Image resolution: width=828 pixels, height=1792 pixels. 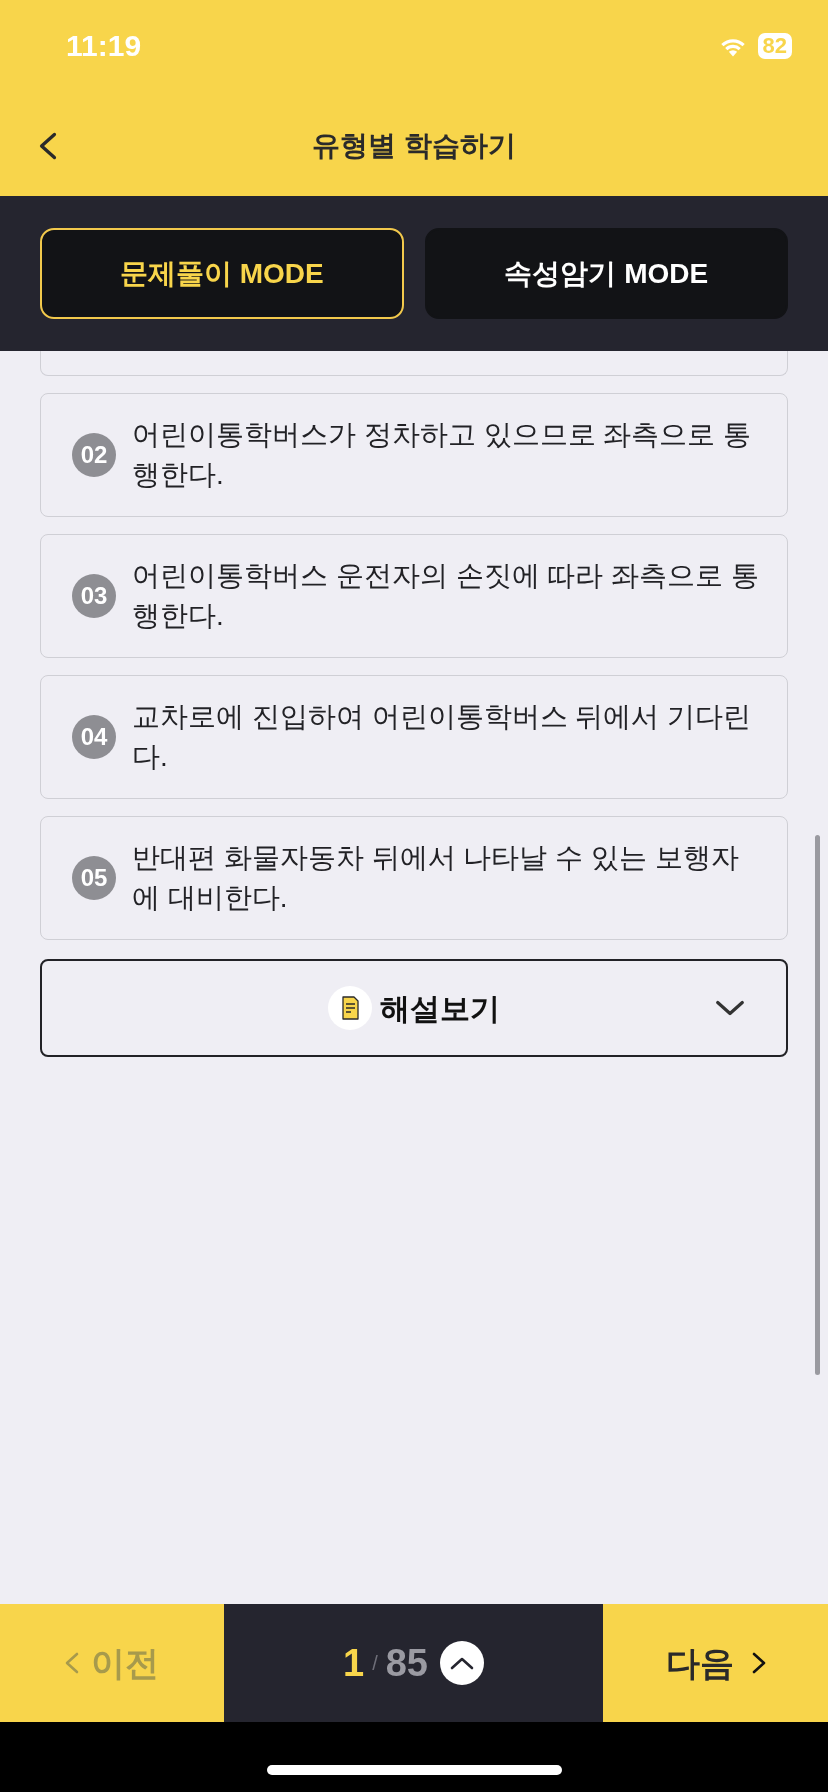 What do you see at coordinates (442, 737) in the screenshot?
I see `option-text: 교차로에 진입하여 어린이통학버스 뒤에서 기다린다.` at bounding box center [442, 737].